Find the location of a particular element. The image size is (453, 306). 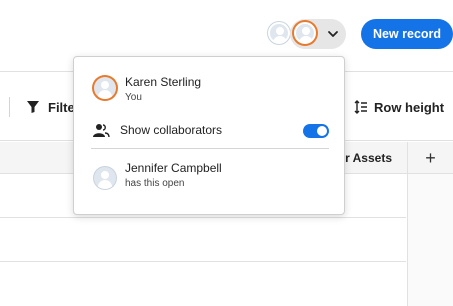

popover-divider is located at coordinates (210, 148).